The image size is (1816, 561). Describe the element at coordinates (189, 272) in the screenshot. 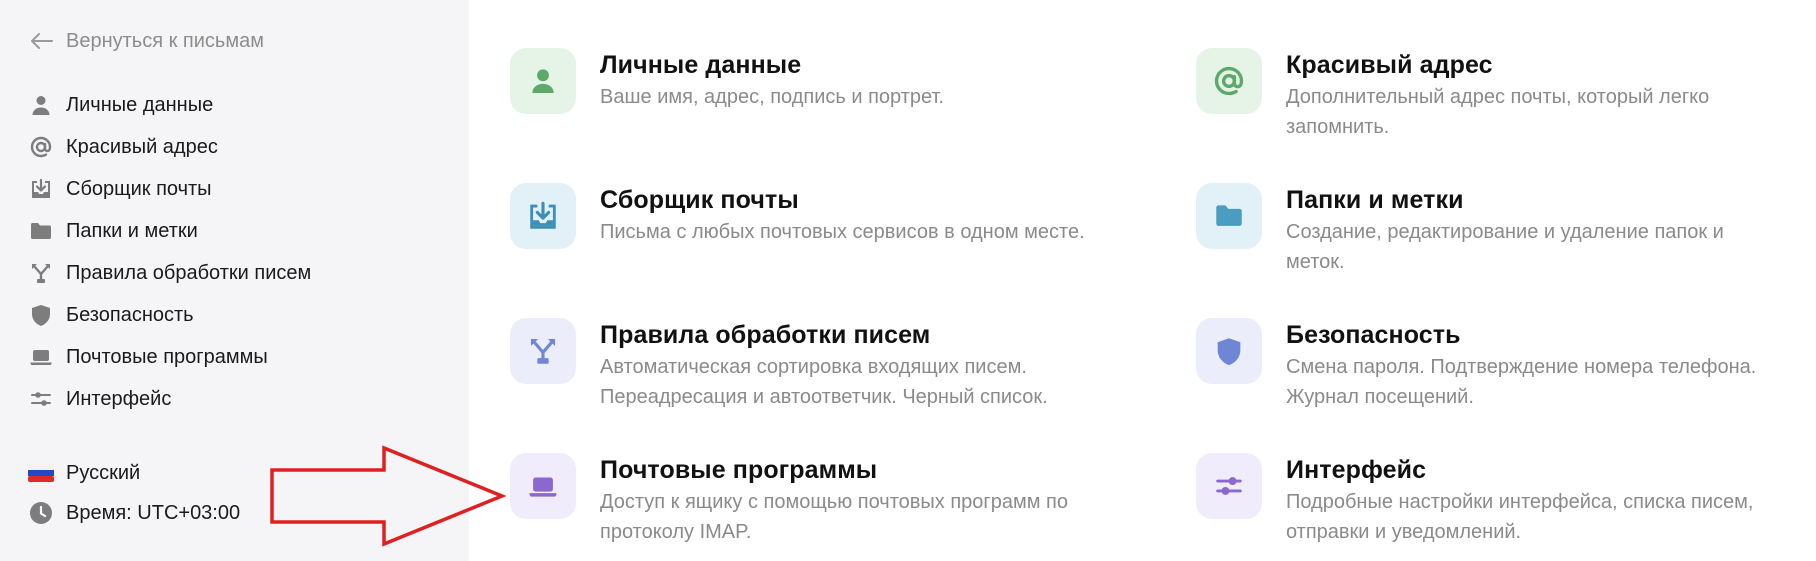

I see `sidebar-item-label: Правила обработки писем` at that location.